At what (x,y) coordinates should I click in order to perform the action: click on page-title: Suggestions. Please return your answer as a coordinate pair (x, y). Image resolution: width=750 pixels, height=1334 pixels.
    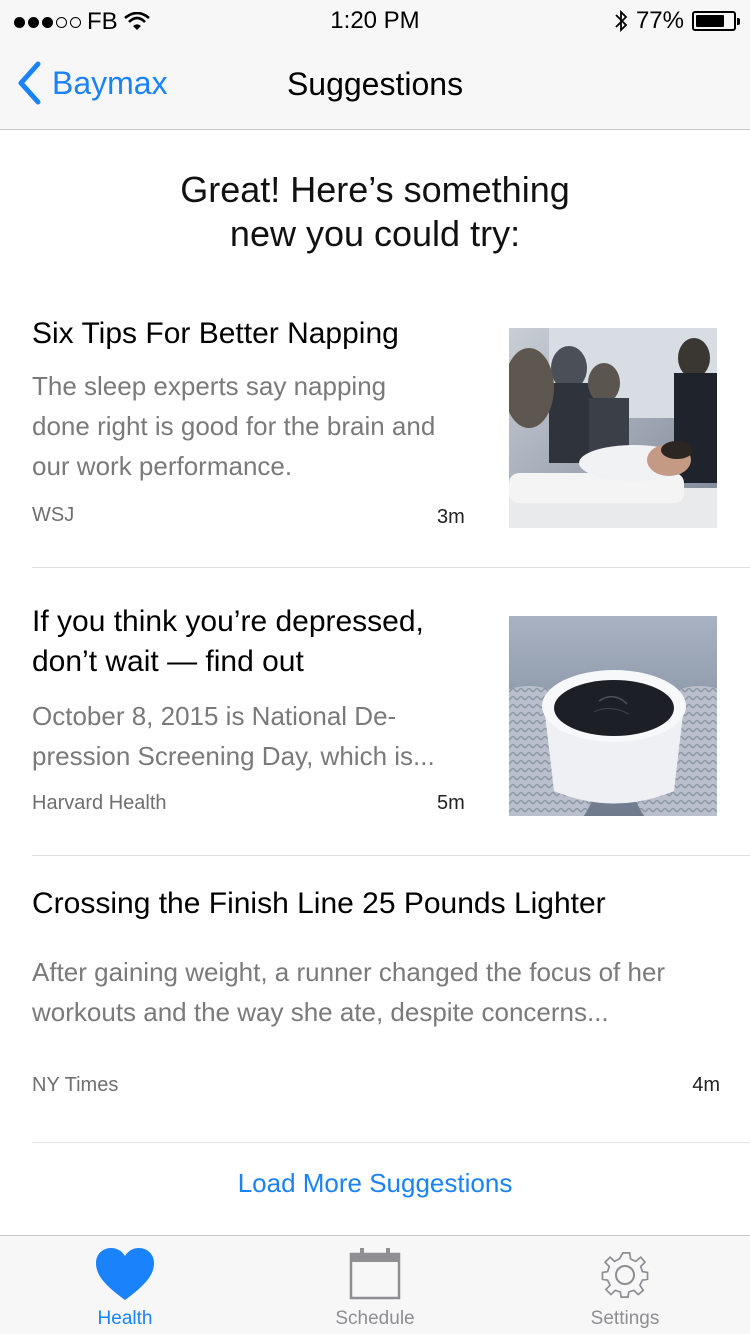
    Looking at the image, I should click on (375, 84).